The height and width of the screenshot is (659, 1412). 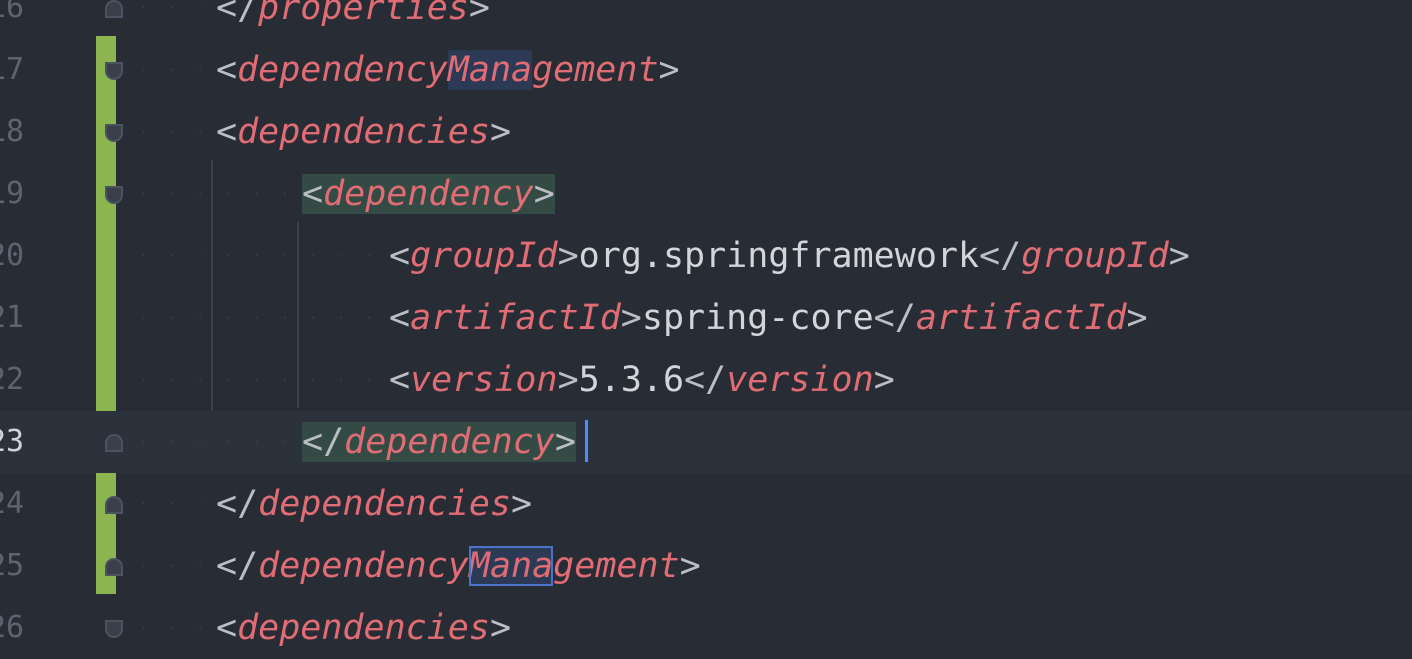 I want to click on code-text: <dependencyManagement>, so click(x=448, y=70).